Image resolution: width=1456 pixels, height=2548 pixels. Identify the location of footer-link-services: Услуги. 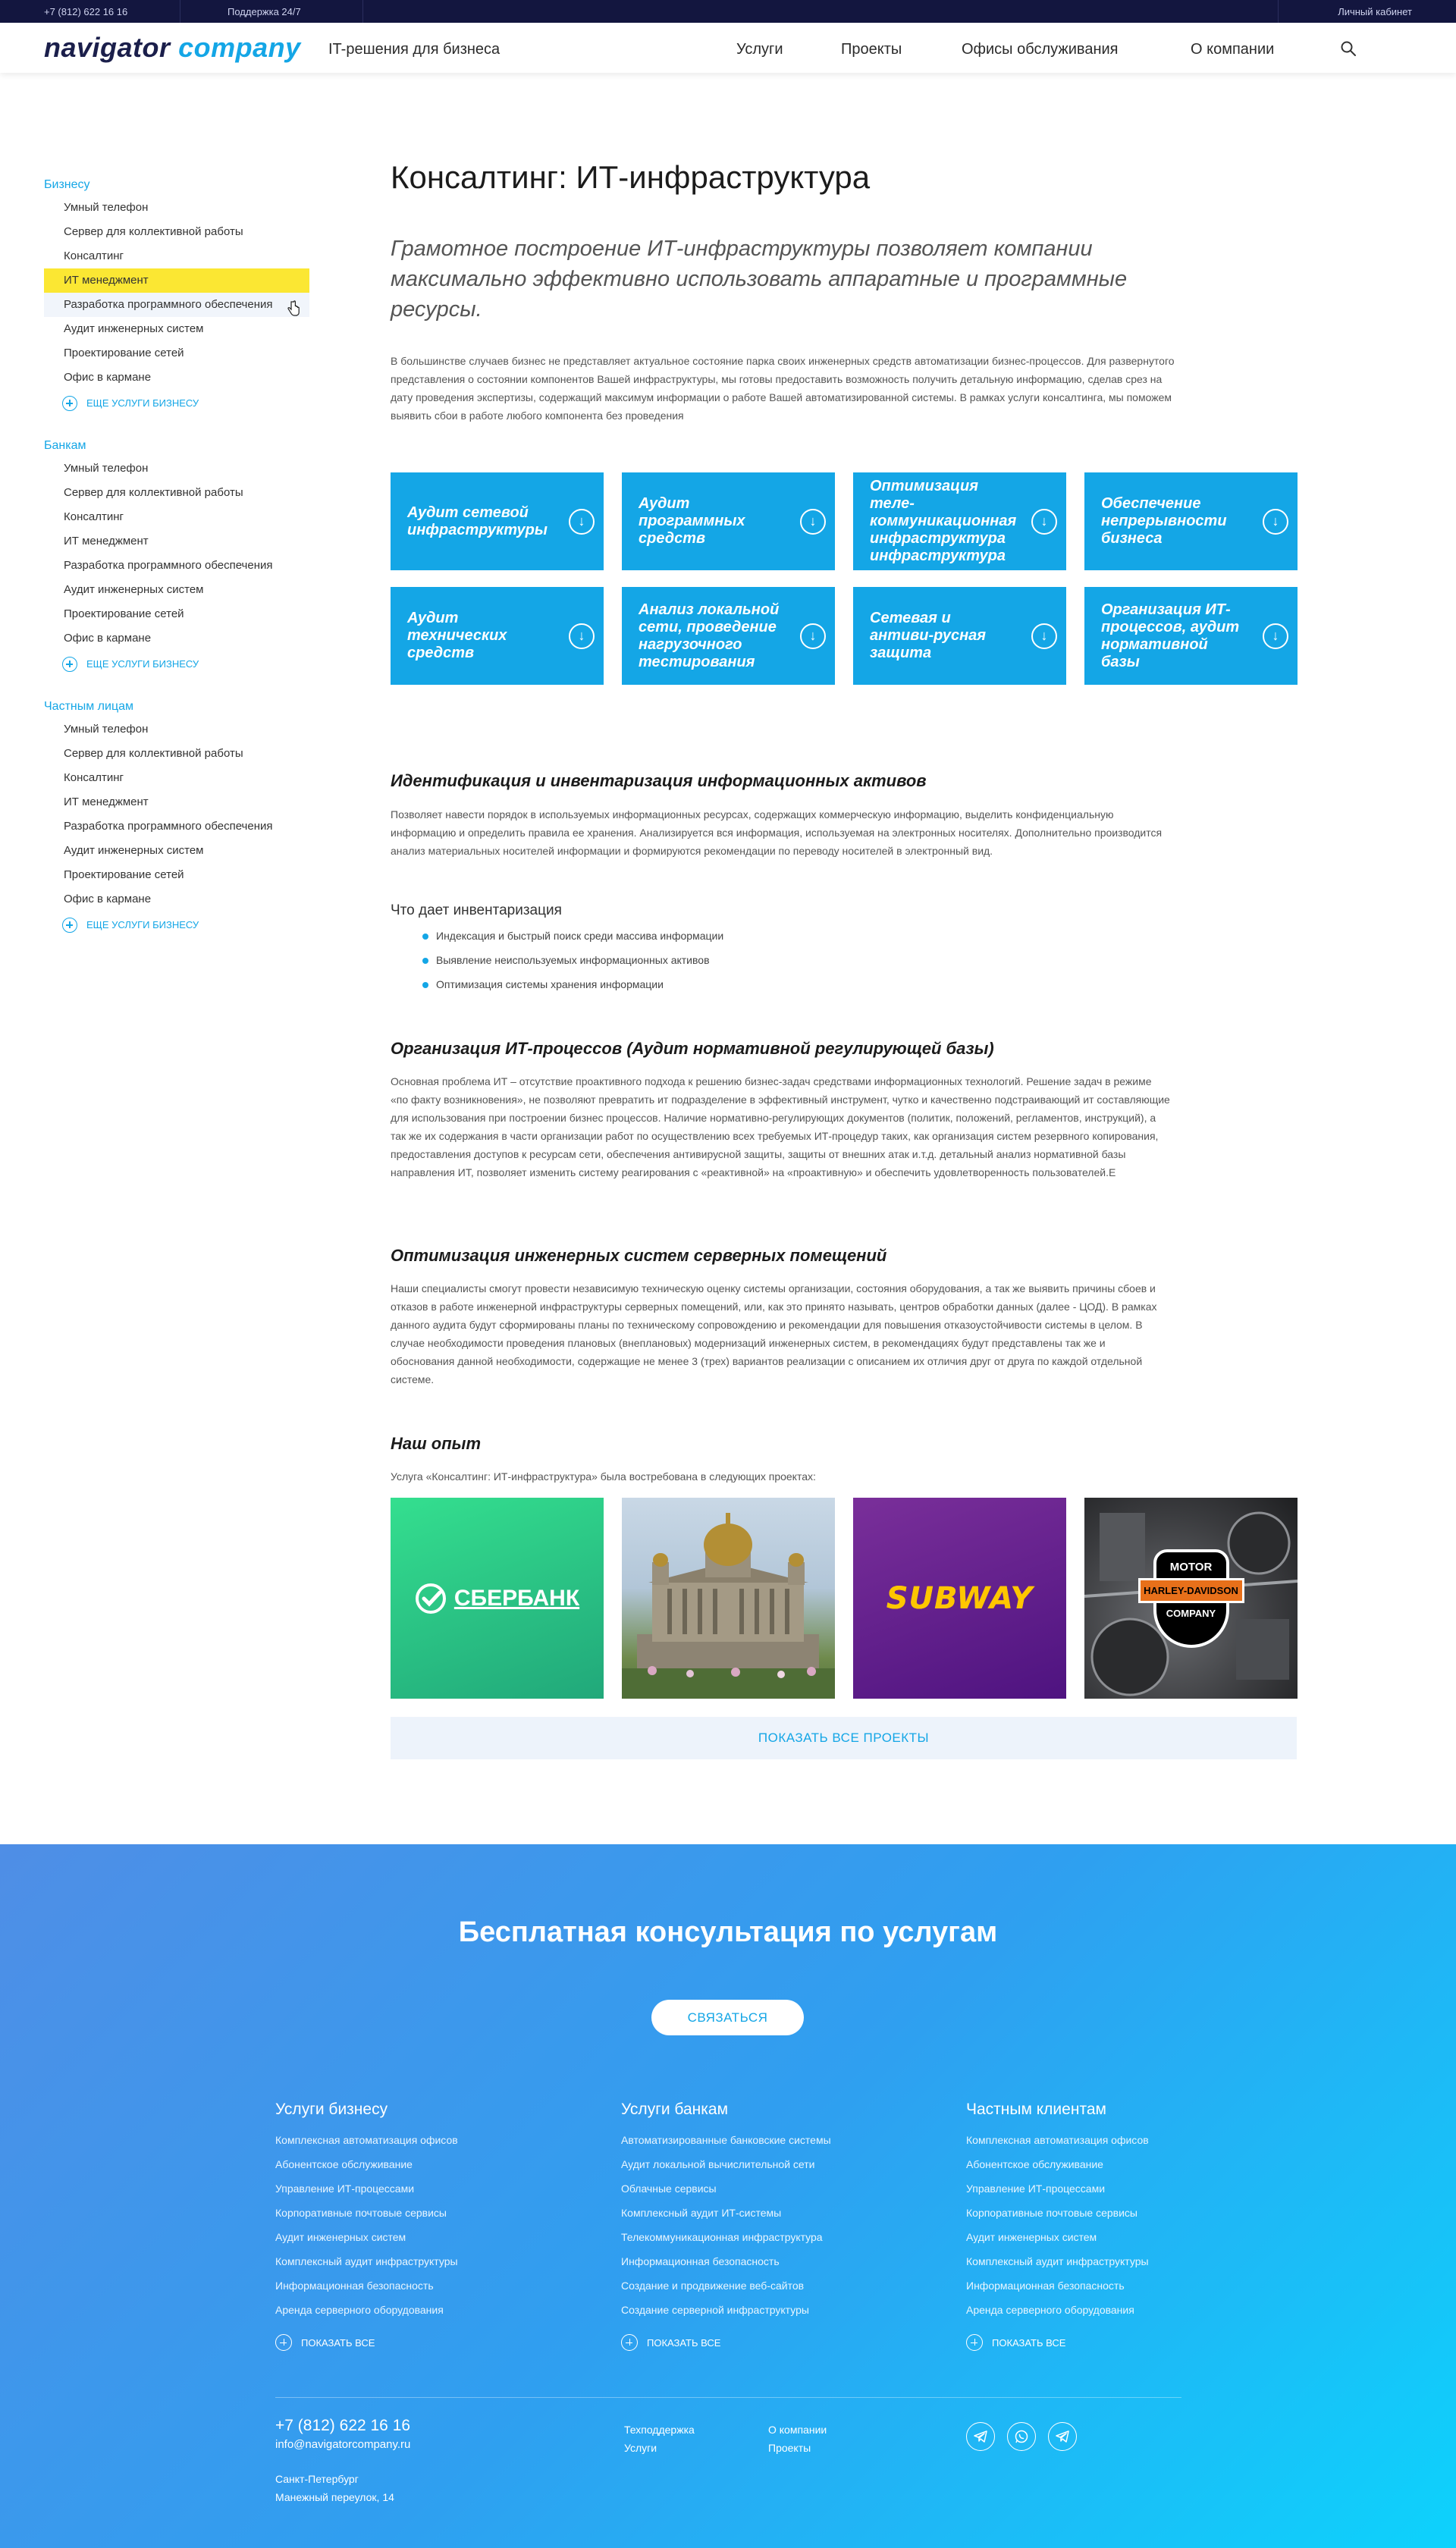
(640, 2448).